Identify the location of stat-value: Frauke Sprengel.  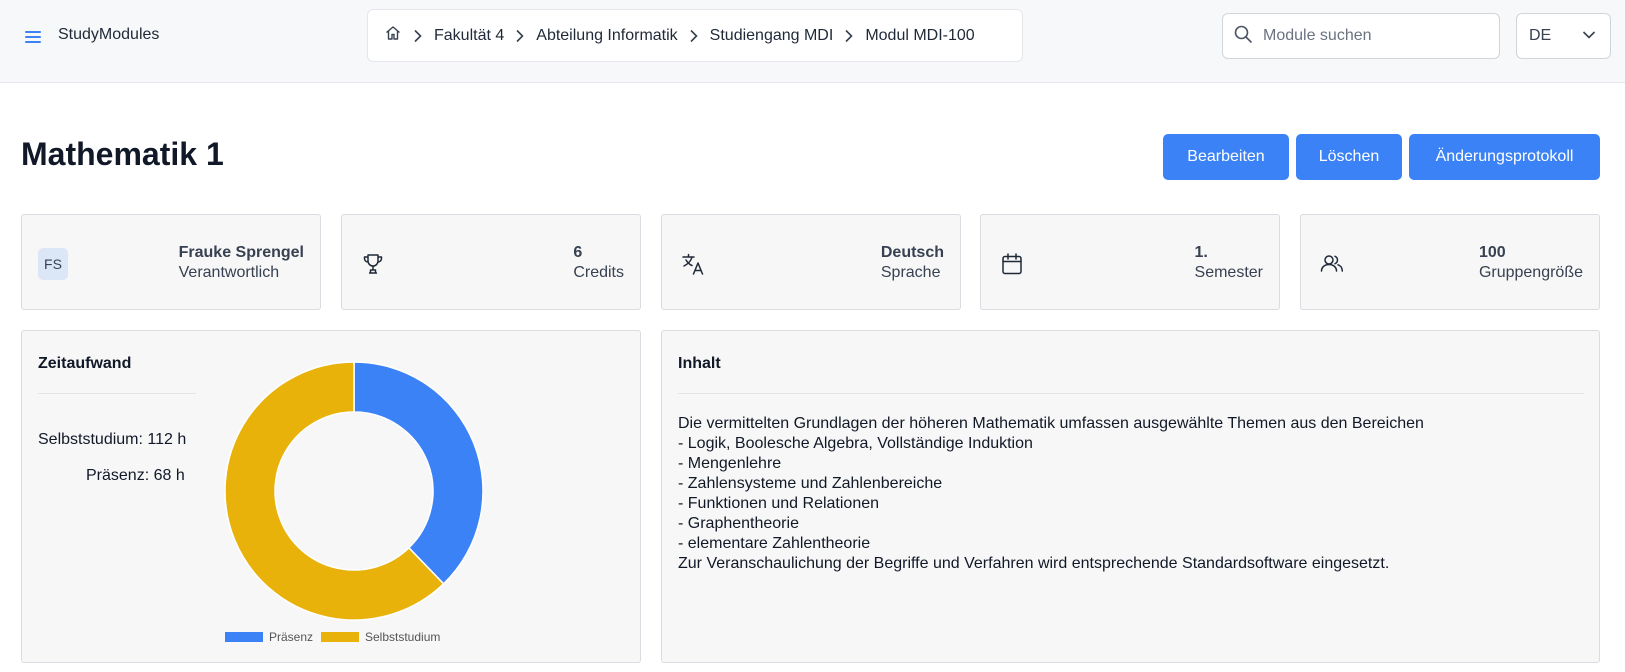
(241, 252).